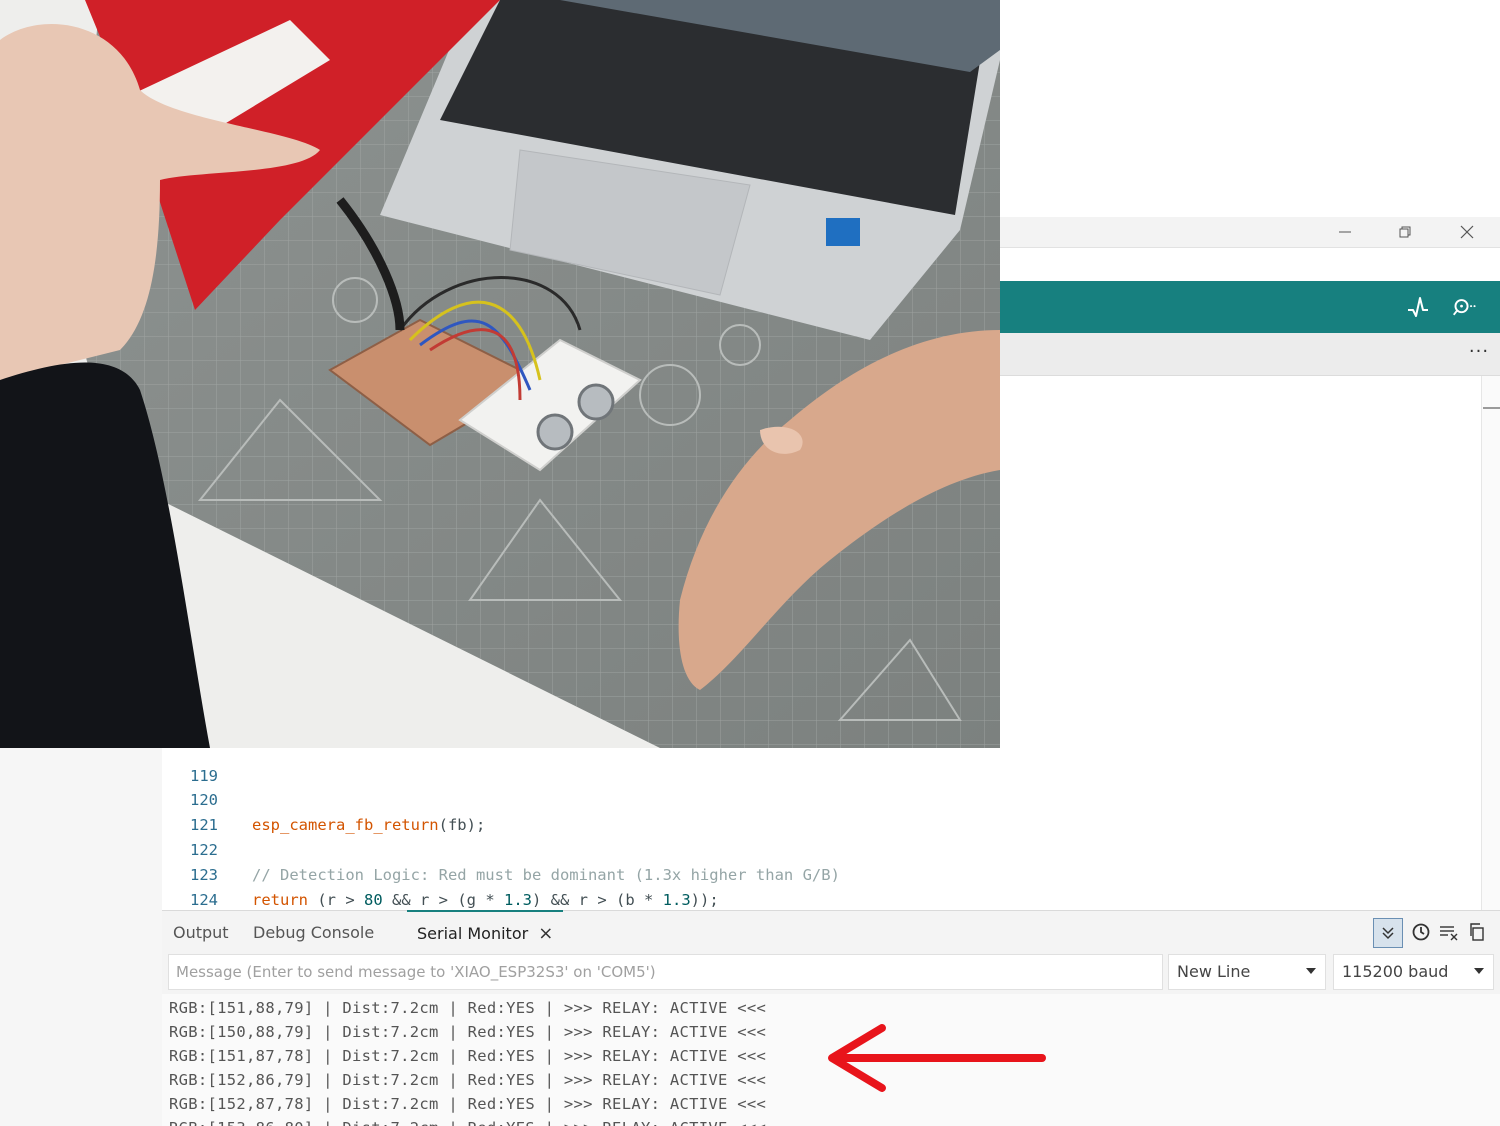  I want to click on tab-serial-monitor: Serial Monitor ×, so click(485, 933).